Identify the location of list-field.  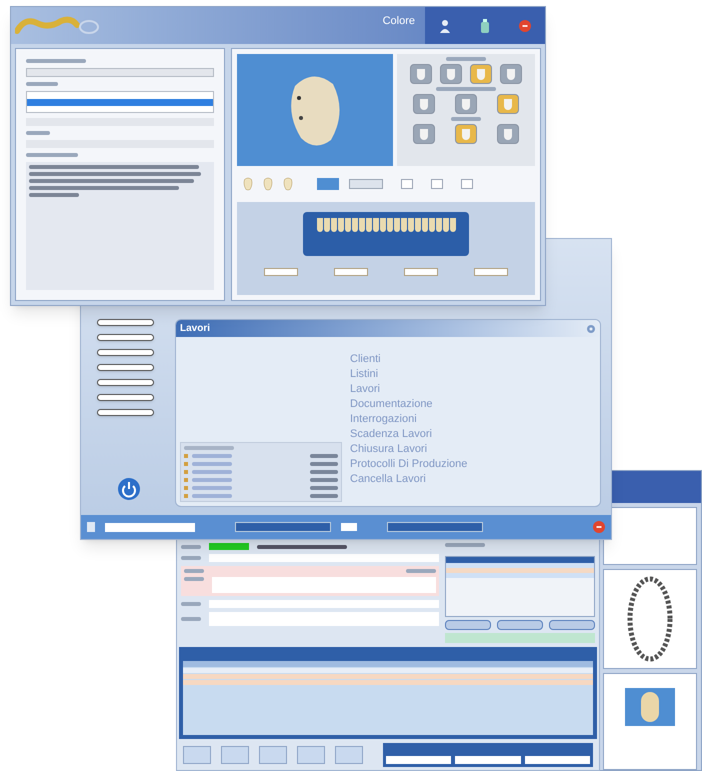
(120, 102).